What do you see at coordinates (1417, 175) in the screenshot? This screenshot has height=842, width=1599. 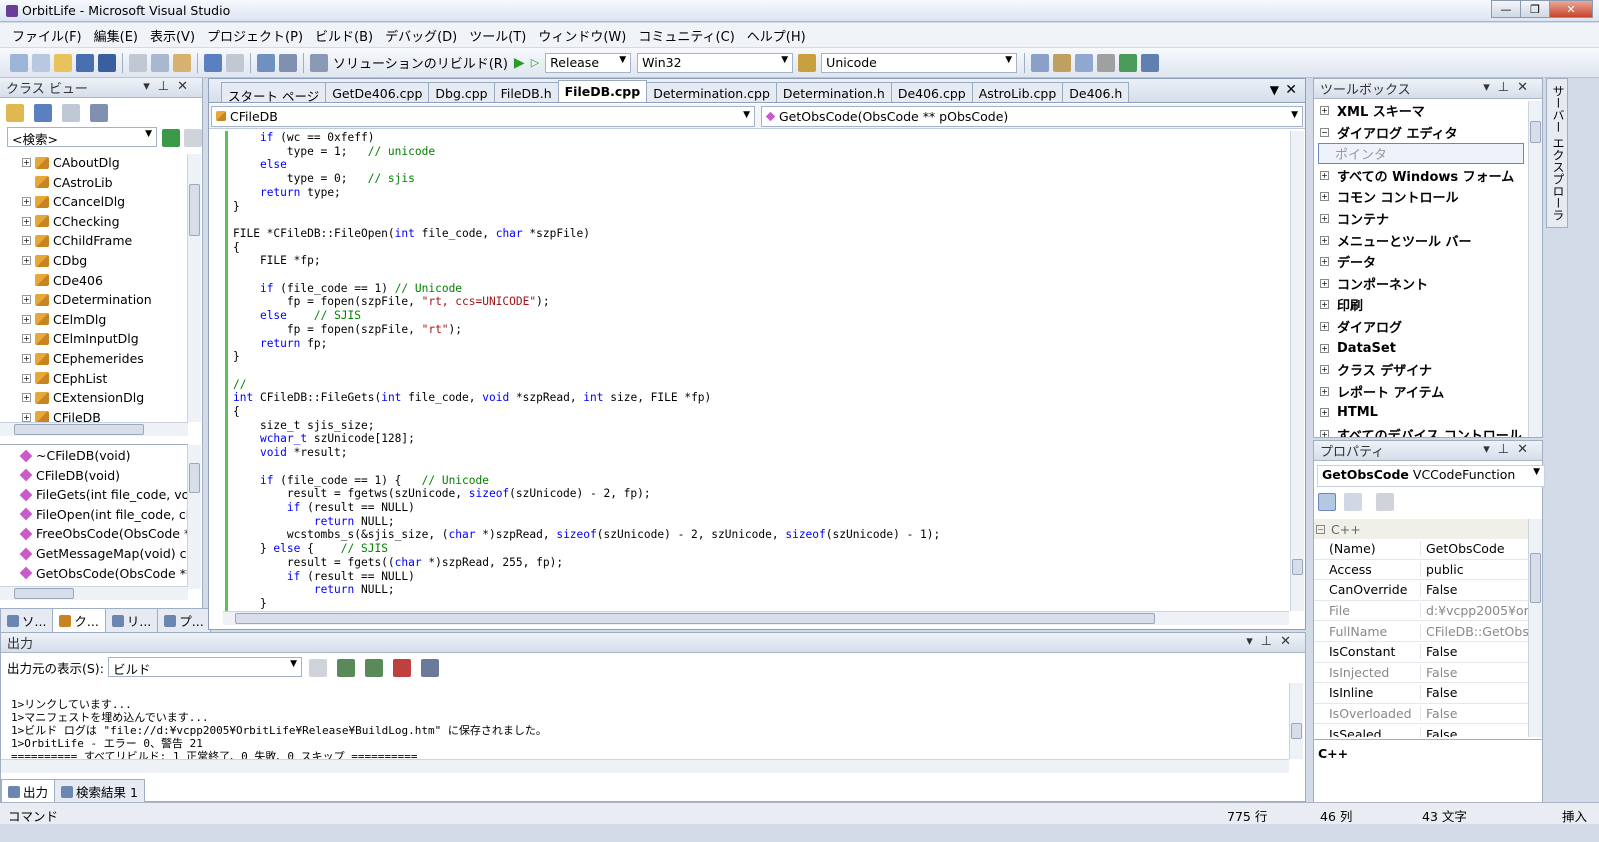 I see `toolbox-item: + すべての Windows フォーム` at bounding box center [1417, 175].